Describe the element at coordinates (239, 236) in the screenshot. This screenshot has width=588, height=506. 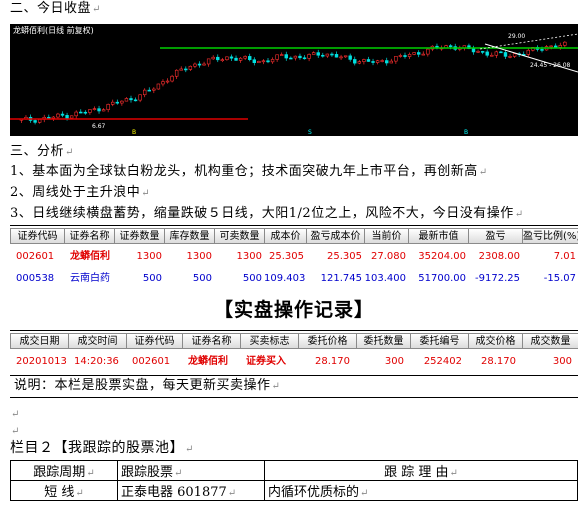
I see `table-header-cell: 可卖数量` at that location.